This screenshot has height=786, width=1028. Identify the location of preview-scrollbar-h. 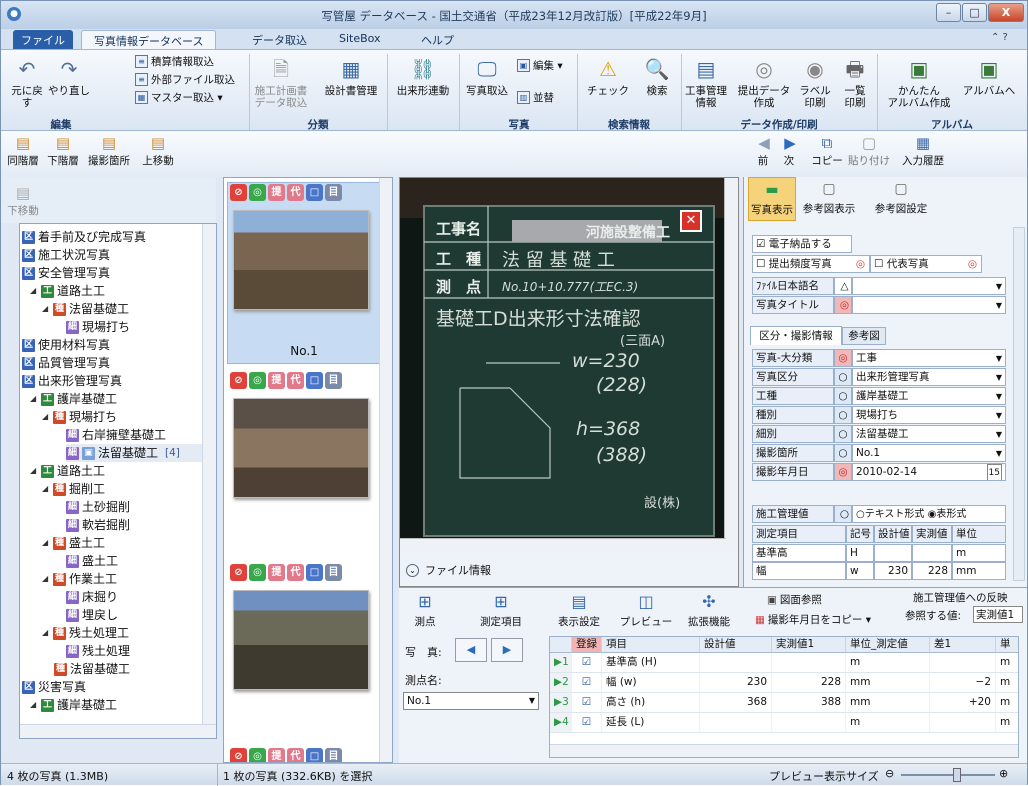
(563, 545).